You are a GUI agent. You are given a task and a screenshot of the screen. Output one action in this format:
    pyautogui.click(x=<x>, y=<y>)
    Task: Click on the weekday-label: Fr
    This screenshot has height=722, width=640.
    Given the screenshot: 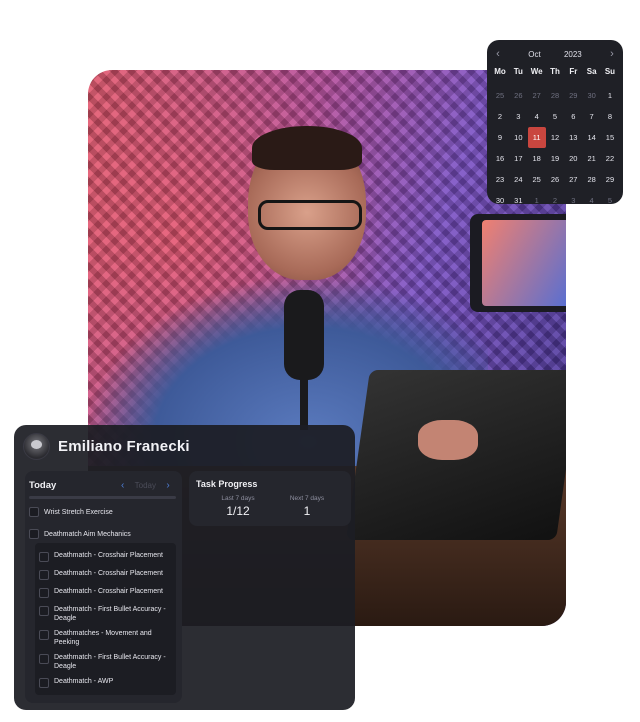 What is the action you would take?
    pyautogui.click(x=573, y=71)
    